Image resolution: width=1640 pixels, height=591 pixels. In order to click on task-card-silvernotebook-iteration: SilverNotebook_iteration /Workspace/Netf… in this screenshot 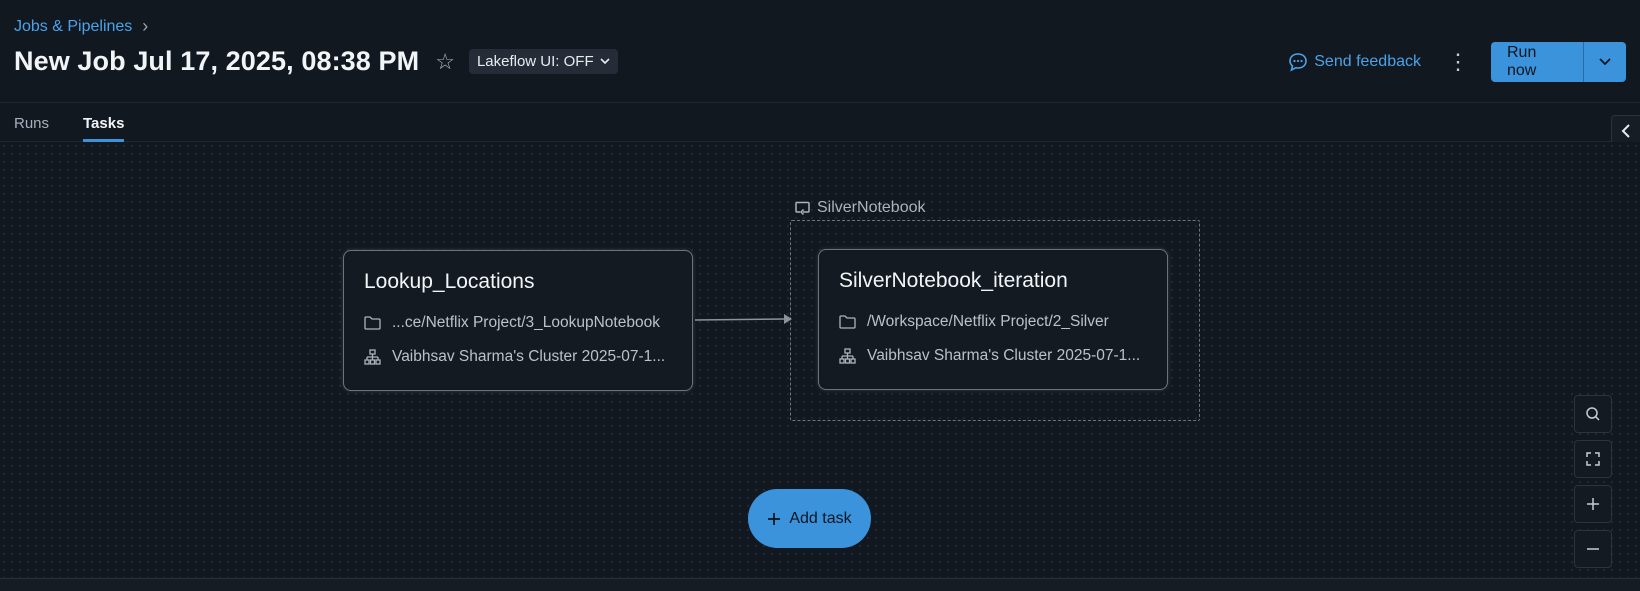, I will do `click(993, 319)`.